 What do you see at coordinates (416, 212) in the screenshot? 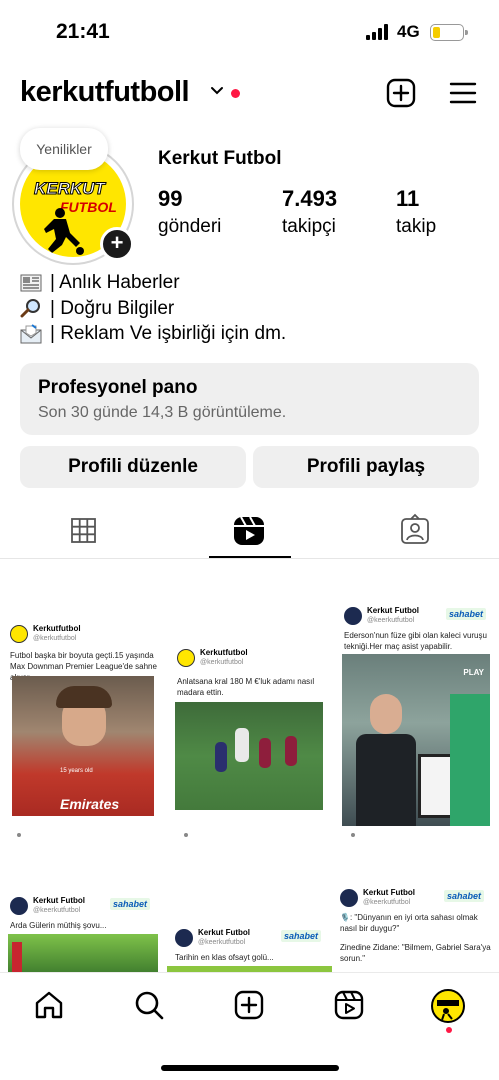
I see `stat-following: 11 takip` at bounding box center [416, 212].